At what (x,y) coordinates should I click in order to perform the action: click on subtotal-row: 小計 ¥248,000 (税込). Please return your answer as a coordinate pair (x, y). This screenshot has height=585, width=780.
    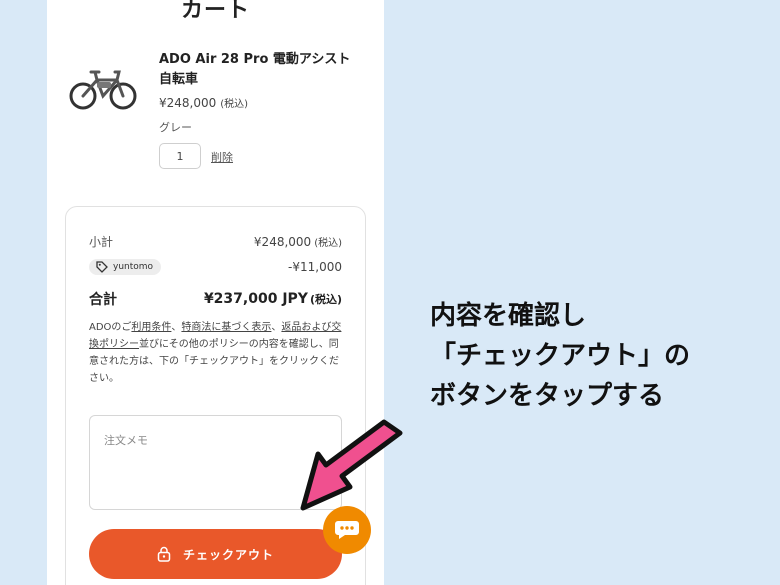
    Looking at the image, I should click on (215, 241).